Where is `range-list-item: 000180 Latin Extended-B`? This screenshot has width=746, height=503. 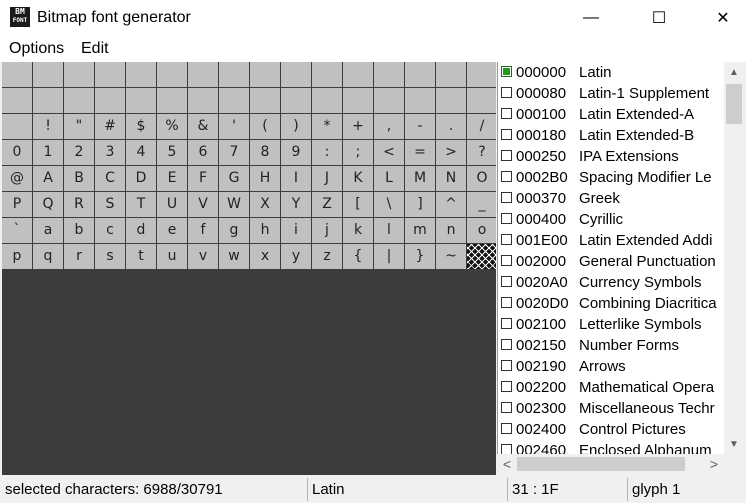 range-list-item: 000180 Latin Extended-B is located at coordinates (611, 135).